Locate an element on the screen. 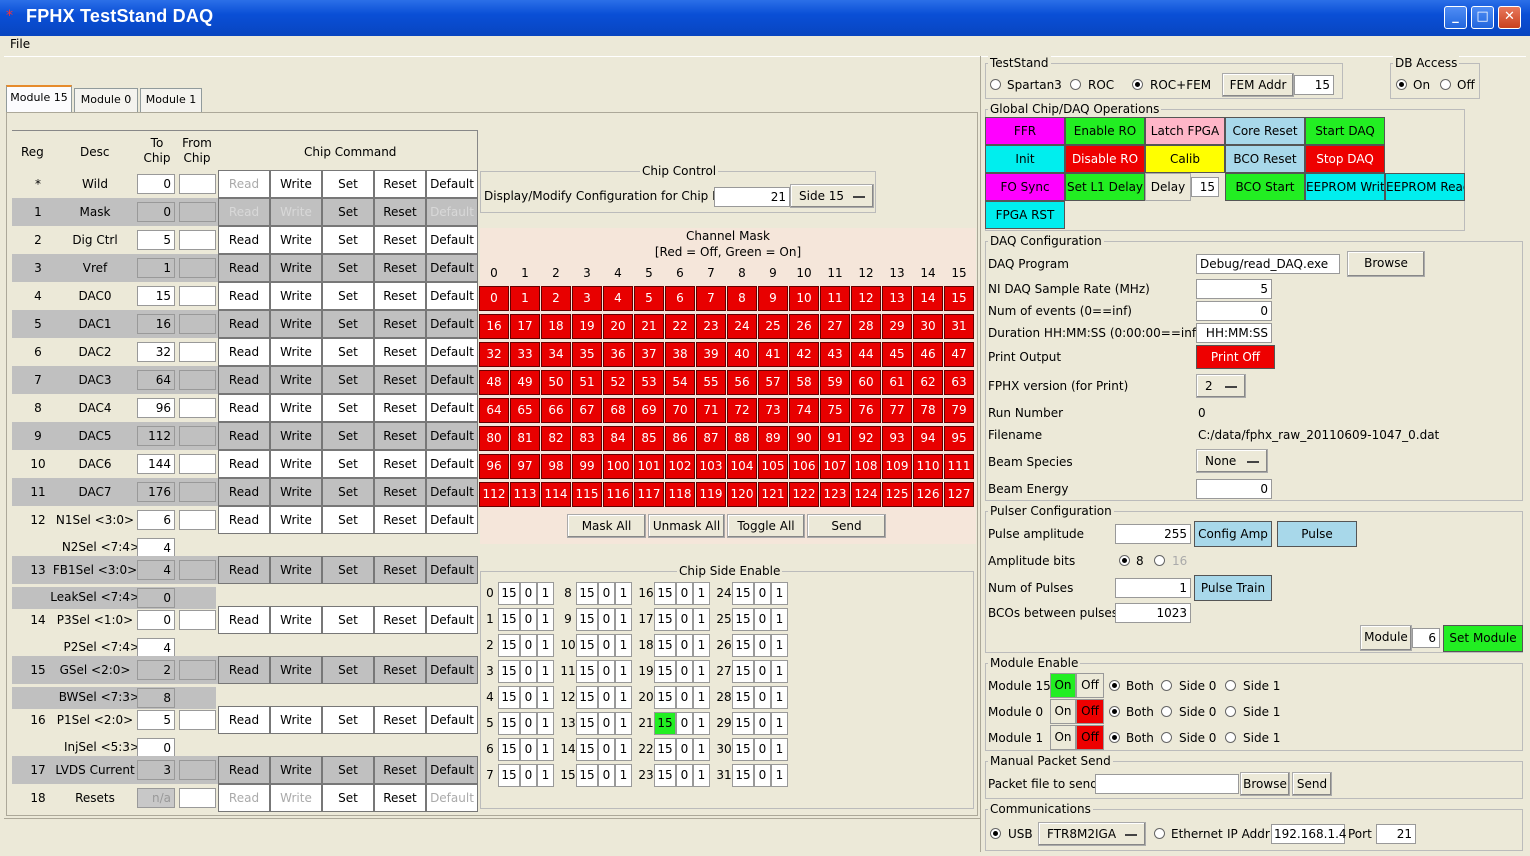  channel-toggle: 86 is located at coordinates (680, 438).